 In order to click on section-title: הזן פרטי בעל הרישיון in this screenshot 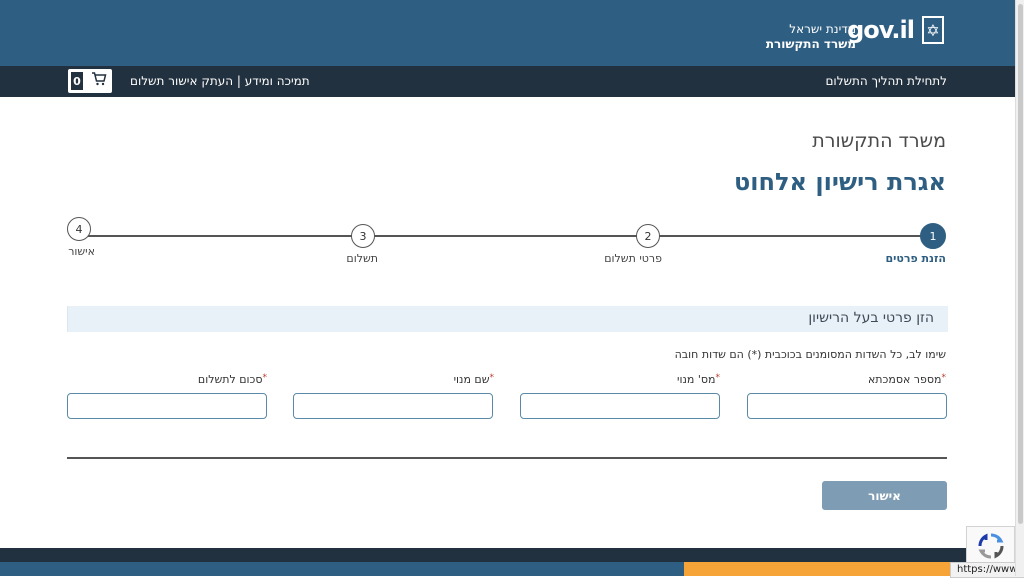, I will do `click(871, 318)`.